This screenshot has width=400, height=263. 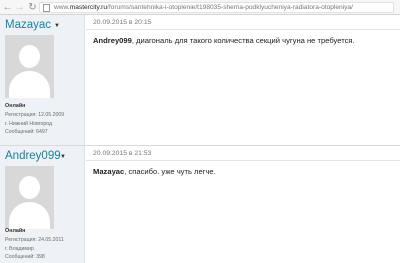 What do you see at coordinates (46, 8) in the screenshot?
I see `page-icon` at bounding box center [46, 8].